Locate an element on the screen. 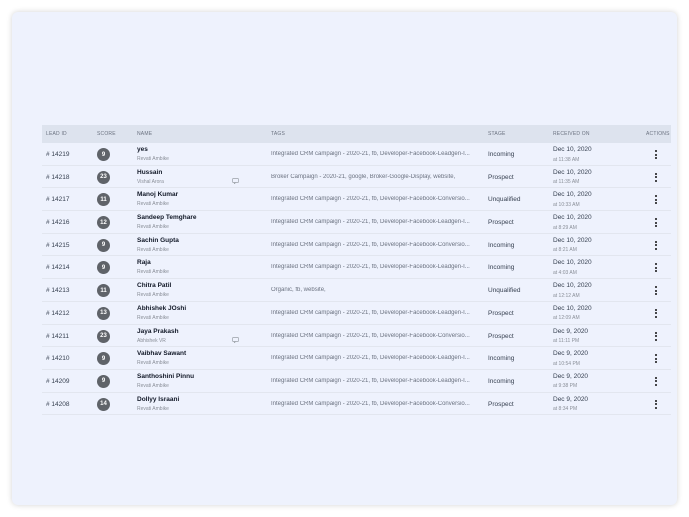 The width and height of the screenshot is (689, 517). lead-id: # 14210 is located at coordinates (58, 359).